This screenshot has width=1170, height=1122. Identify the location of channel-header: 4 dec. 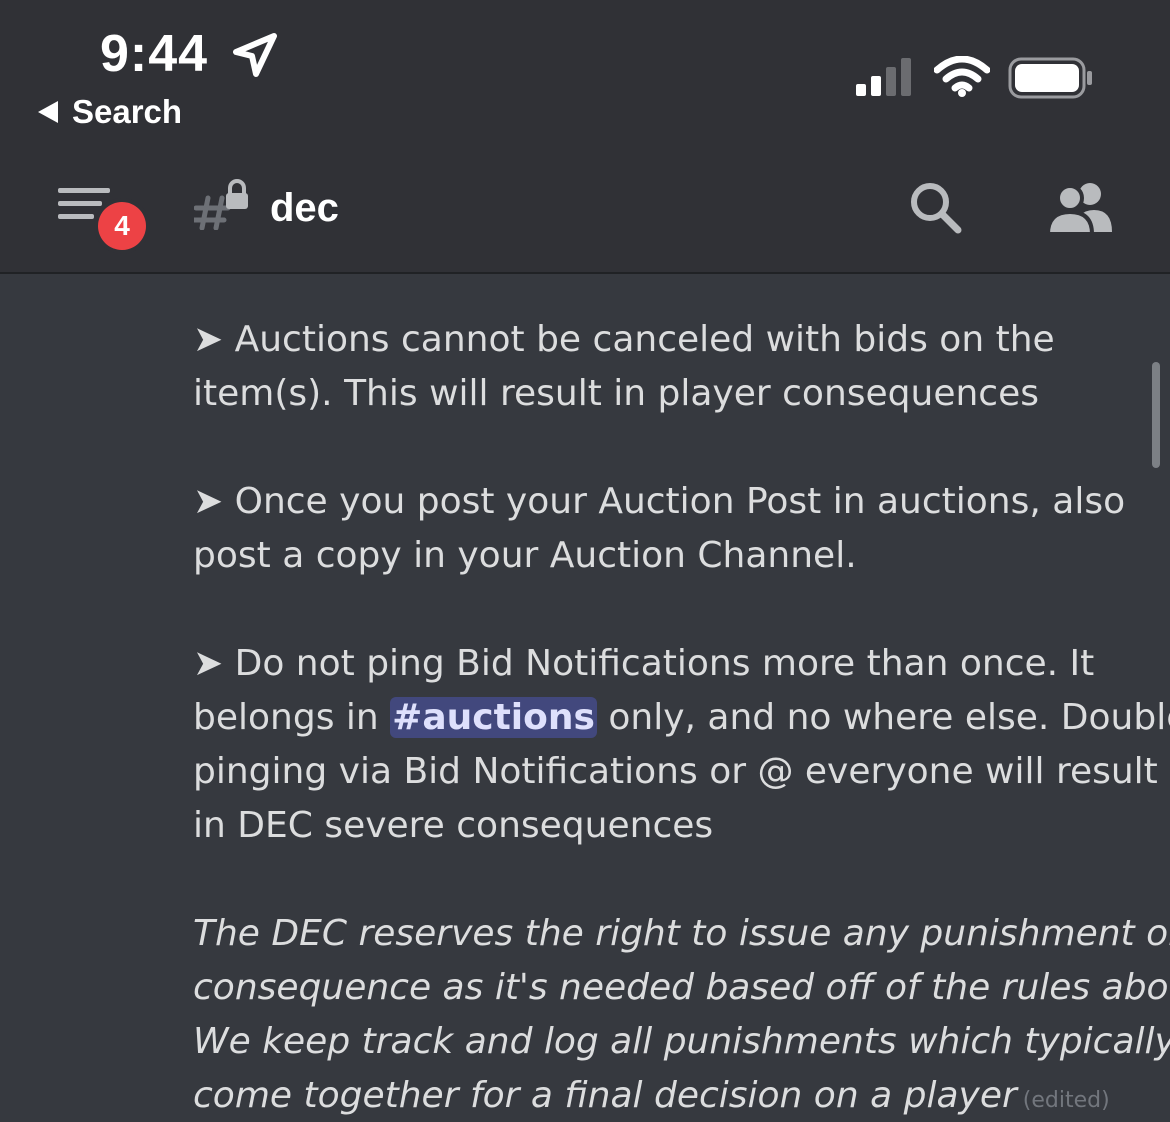
(585, 212).